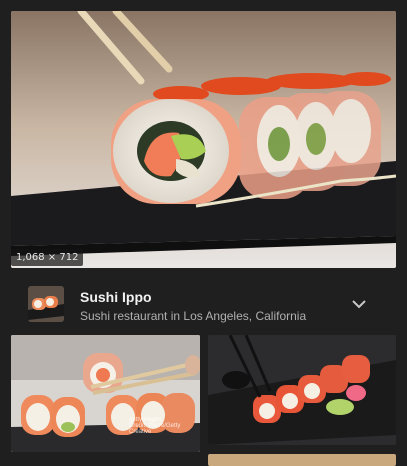 The image size is (407, 466). I want to click on image-dimensions-badge: 1,068 × 712, so click(47, 257).